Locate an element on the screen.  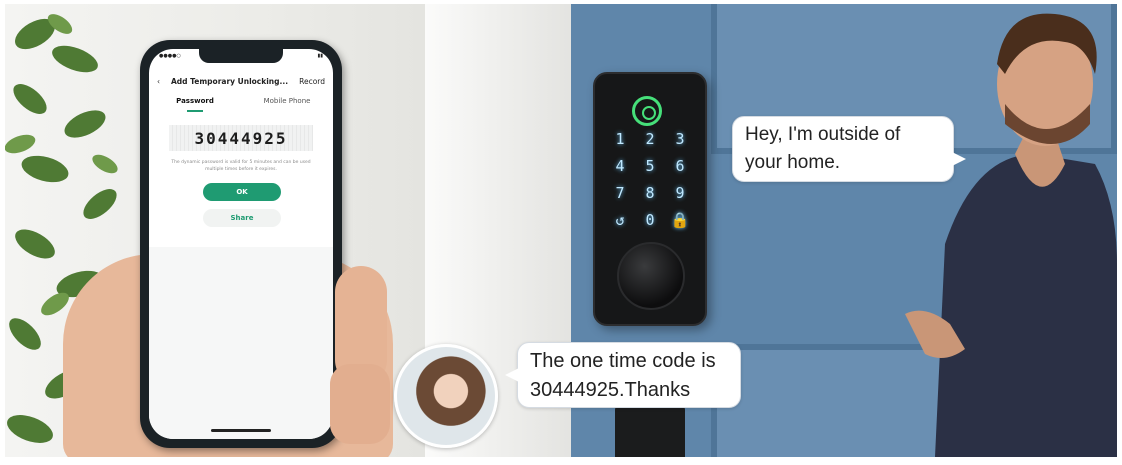
lock-key: 8 is located at coordinates (650, 193).